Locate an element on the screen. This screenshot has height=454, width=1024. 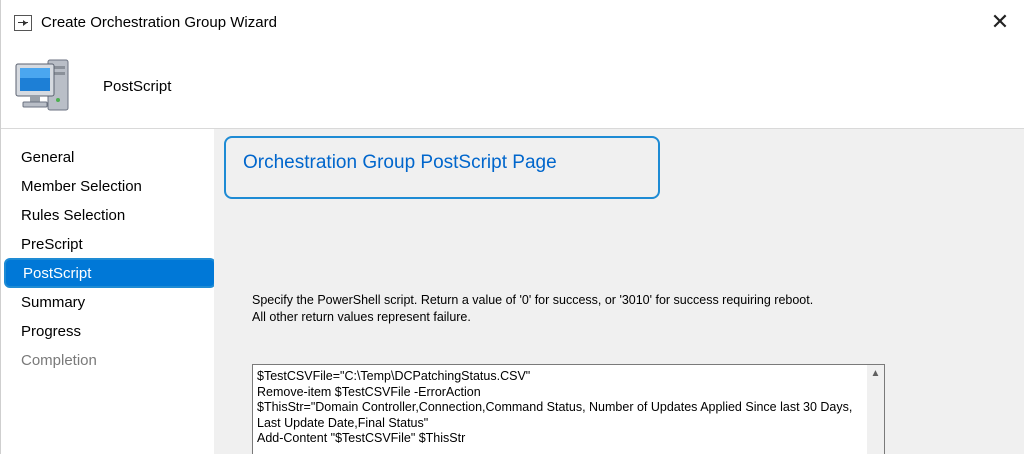
title-bar: Create Orchestration Group Wizard ✕ is located at coordinates (512, 23).